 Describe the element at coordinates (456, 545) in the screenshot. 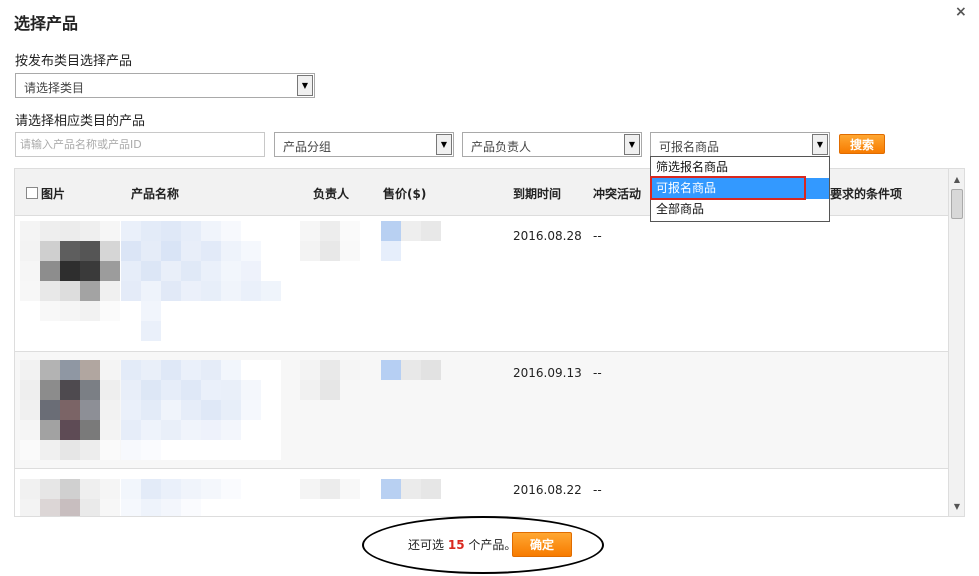

I see `remaining-count: 15` at that location.